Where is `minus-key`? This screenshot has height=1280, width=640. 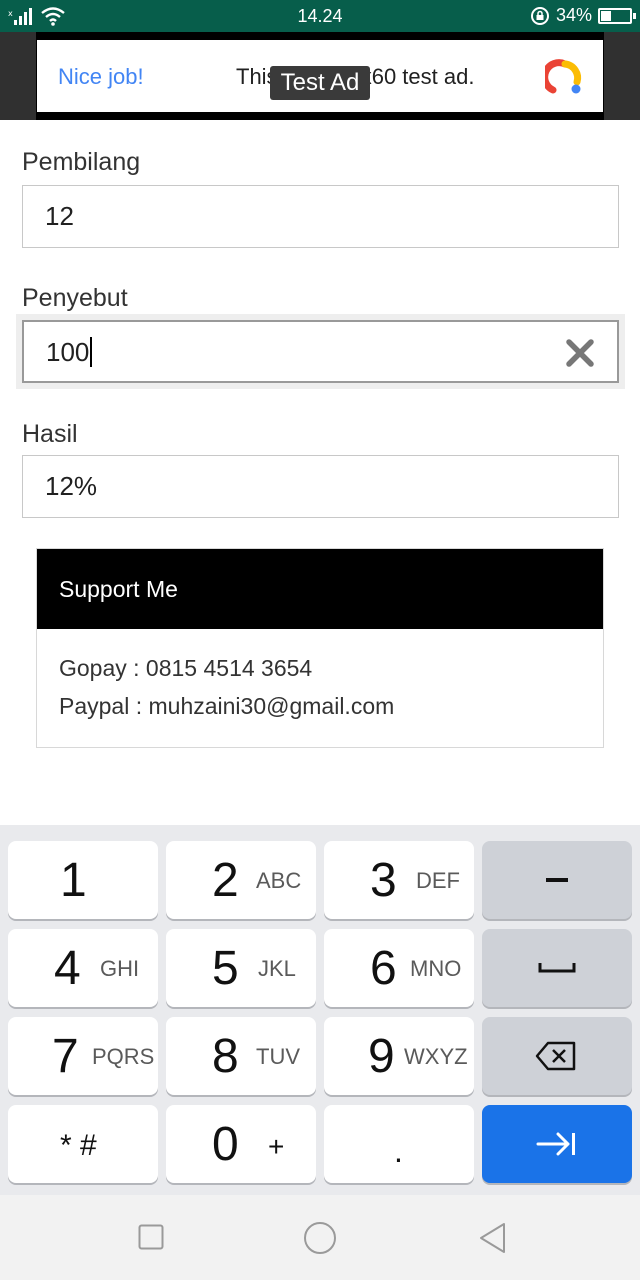
minus-key is located at coordinates (557, 880).